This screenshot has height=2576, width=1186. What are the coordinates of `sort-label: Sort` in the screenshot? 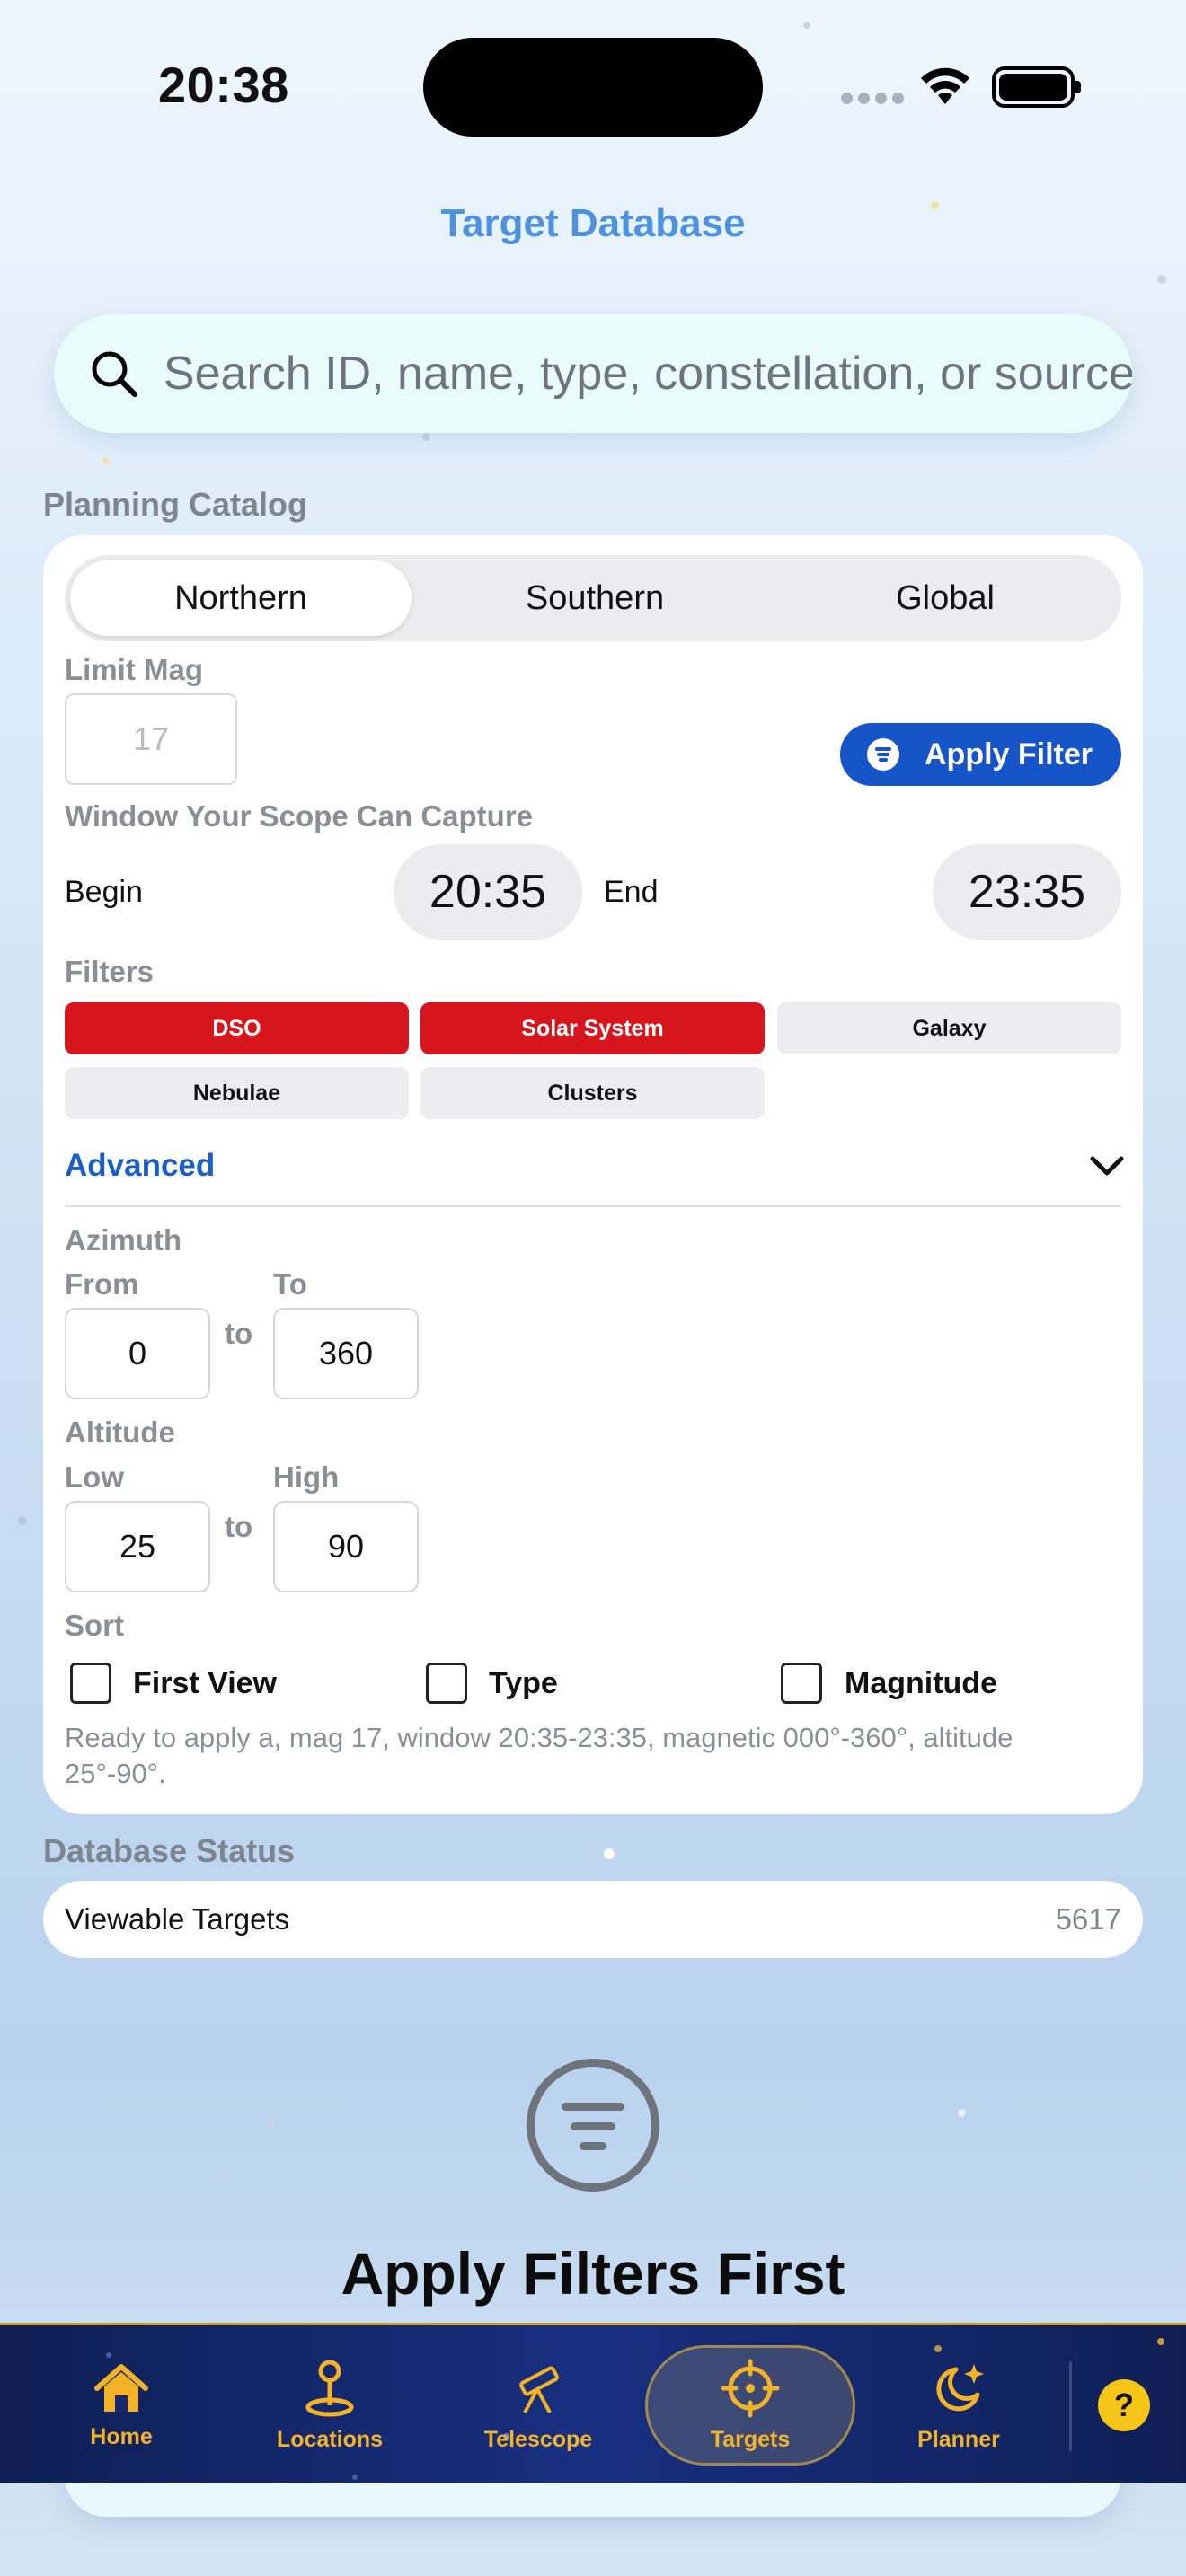 It's located at (94, 1625).